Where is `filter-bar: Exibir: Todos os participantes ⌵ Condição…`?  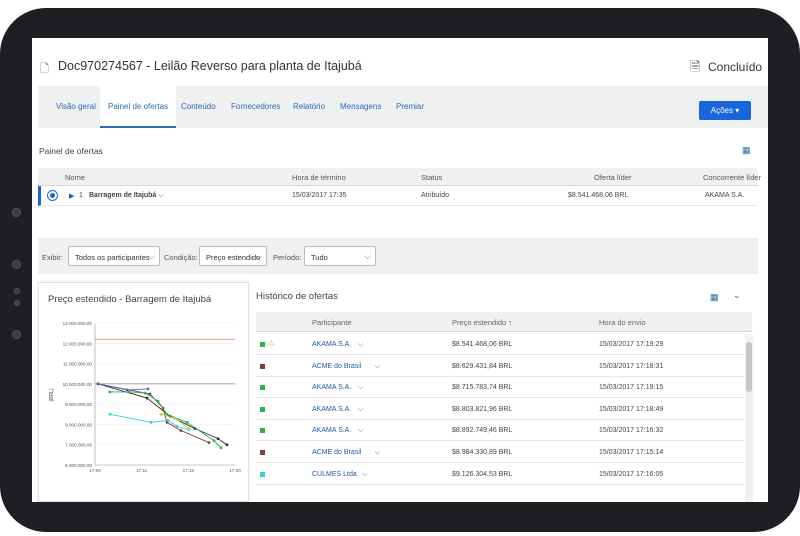
filter-bar: Exibir: Todos os participantes ⌵ Condição… is located at coordinates (398, 256).